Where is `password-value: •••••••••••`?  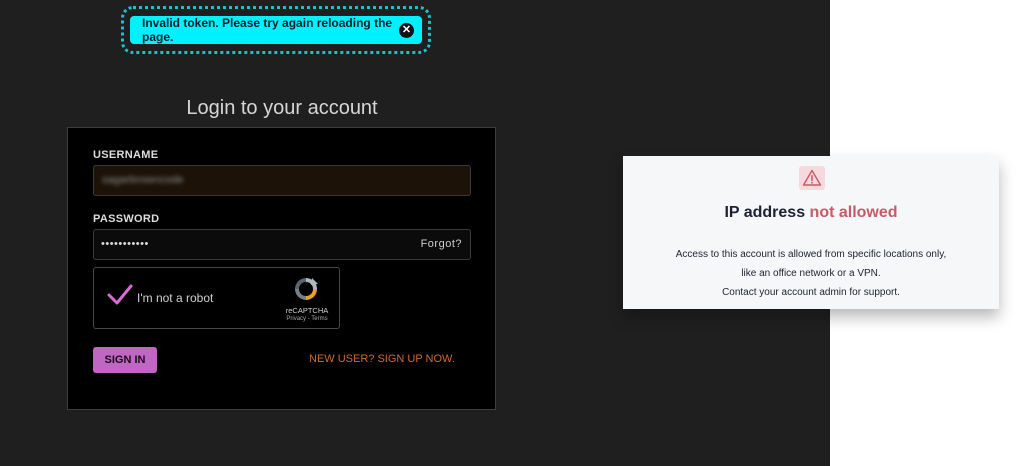
password-value: ••••••••••• is located at coordinates (125, 244).